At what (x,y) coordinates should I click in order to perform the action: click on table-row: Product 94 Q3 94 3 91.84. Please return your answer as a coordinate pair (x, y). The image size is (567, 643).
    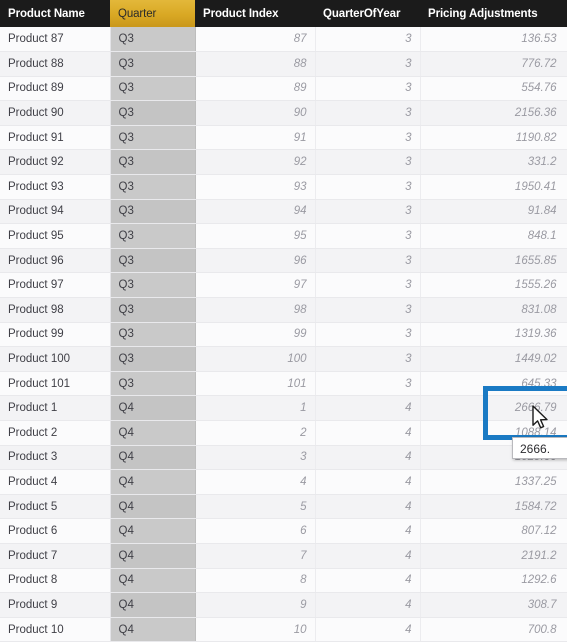
    Looking at the image, I should click on (283, 212).